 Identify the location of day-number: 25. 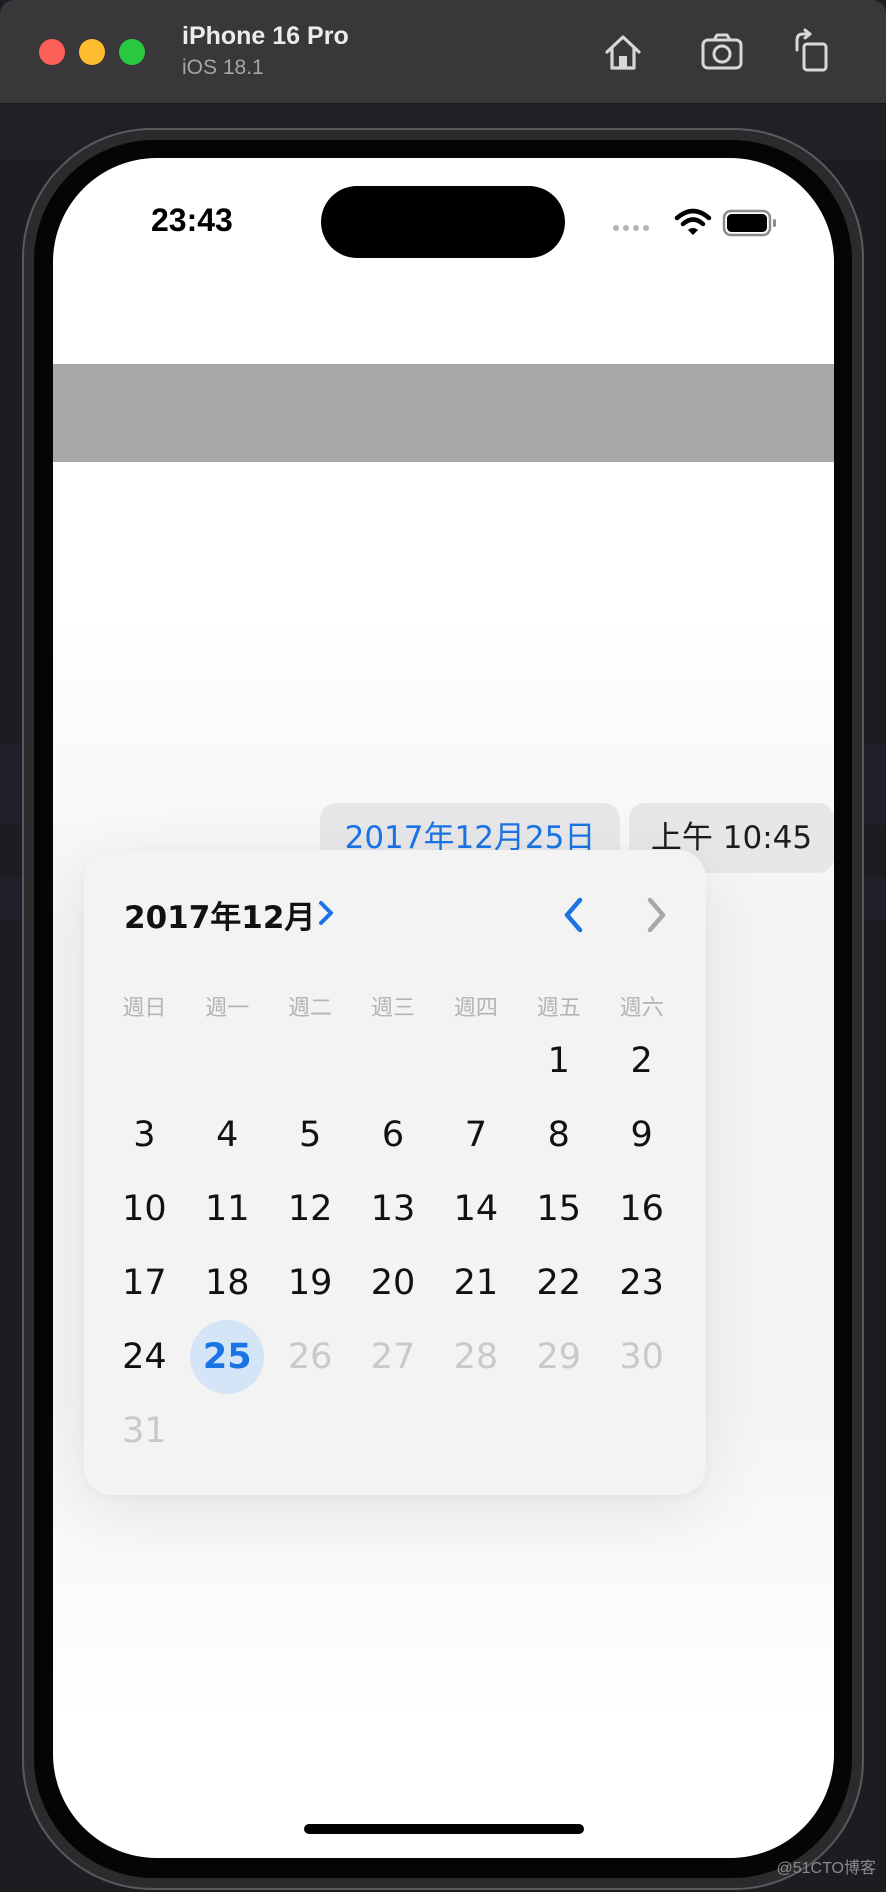
(227, 1357).